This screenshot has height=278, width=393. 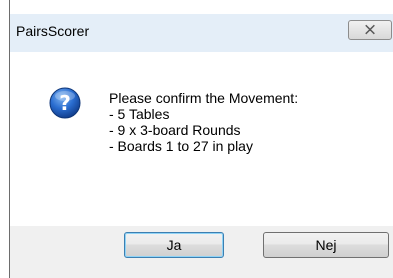 I want to click on yes-button: Ja, so click(x=174, y=245).